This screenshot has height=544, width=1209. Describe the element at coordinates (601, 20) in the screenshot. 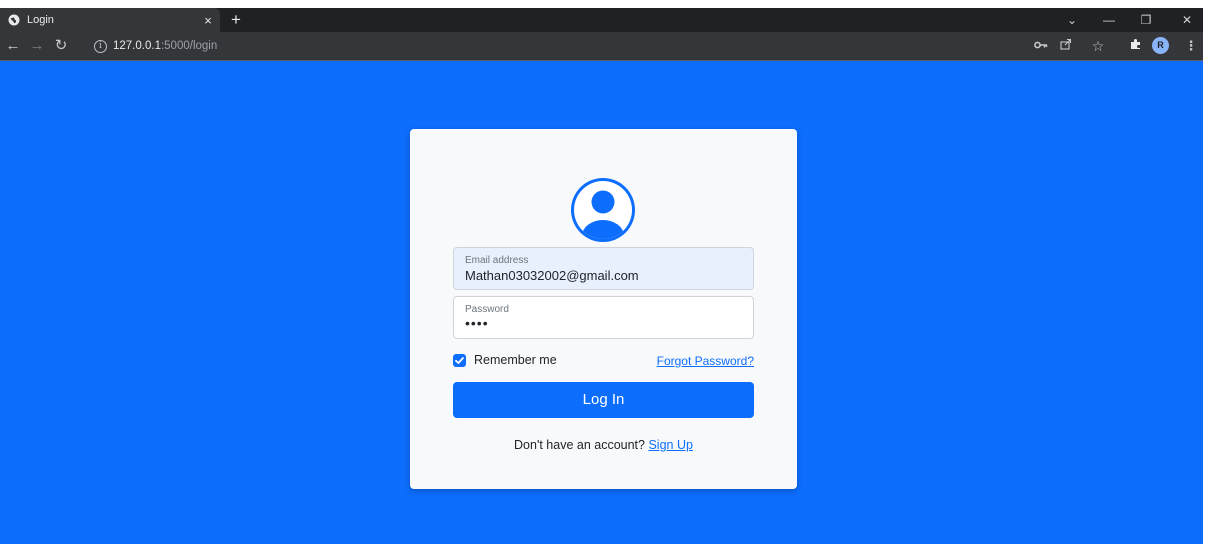

I see `tab-strip: Login × + ⌄ — ❐ ✕` at that location.